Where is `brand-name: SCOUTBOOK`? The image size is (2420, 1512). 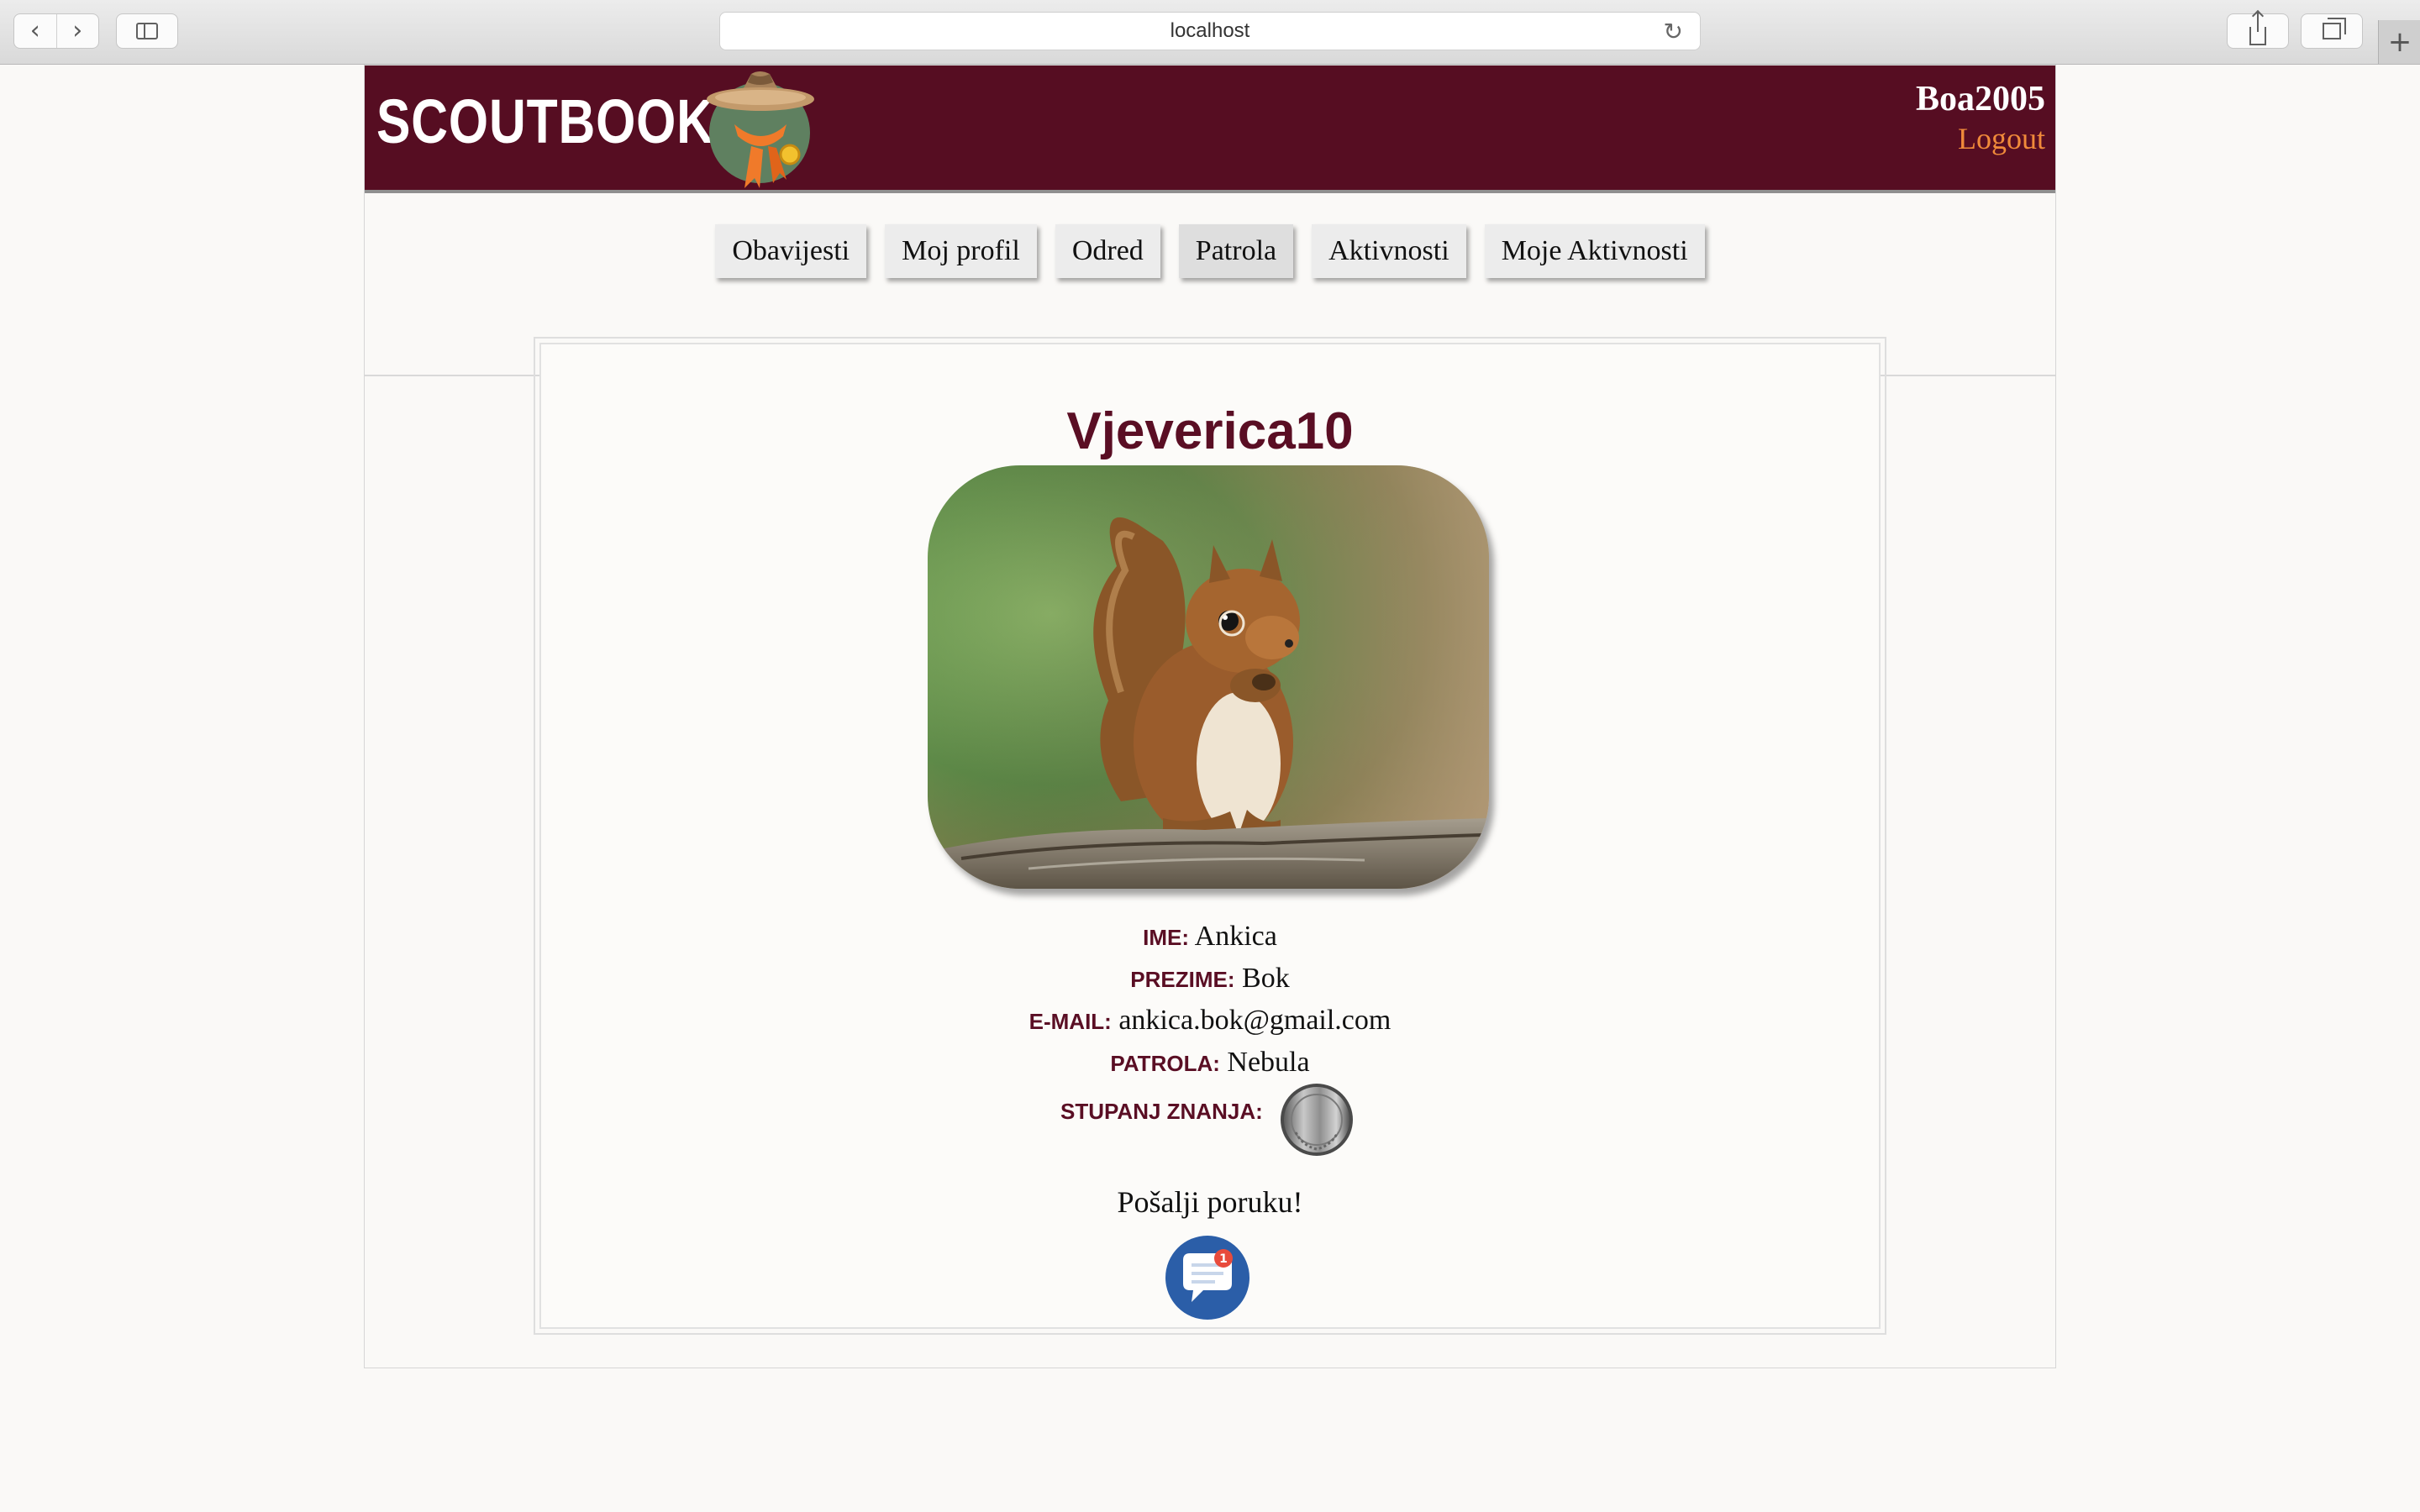
brand-name: SCOUTBOOK is located at coordinates (545, 121).